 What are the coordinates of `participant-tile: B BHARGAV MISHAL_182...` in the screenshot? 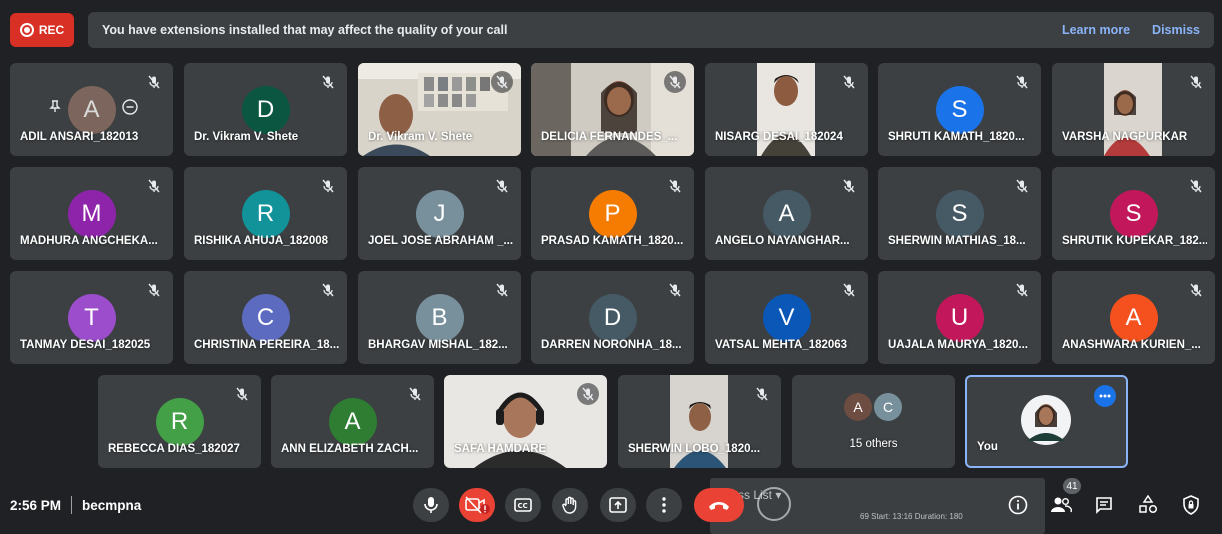 It's located at (439, 317).